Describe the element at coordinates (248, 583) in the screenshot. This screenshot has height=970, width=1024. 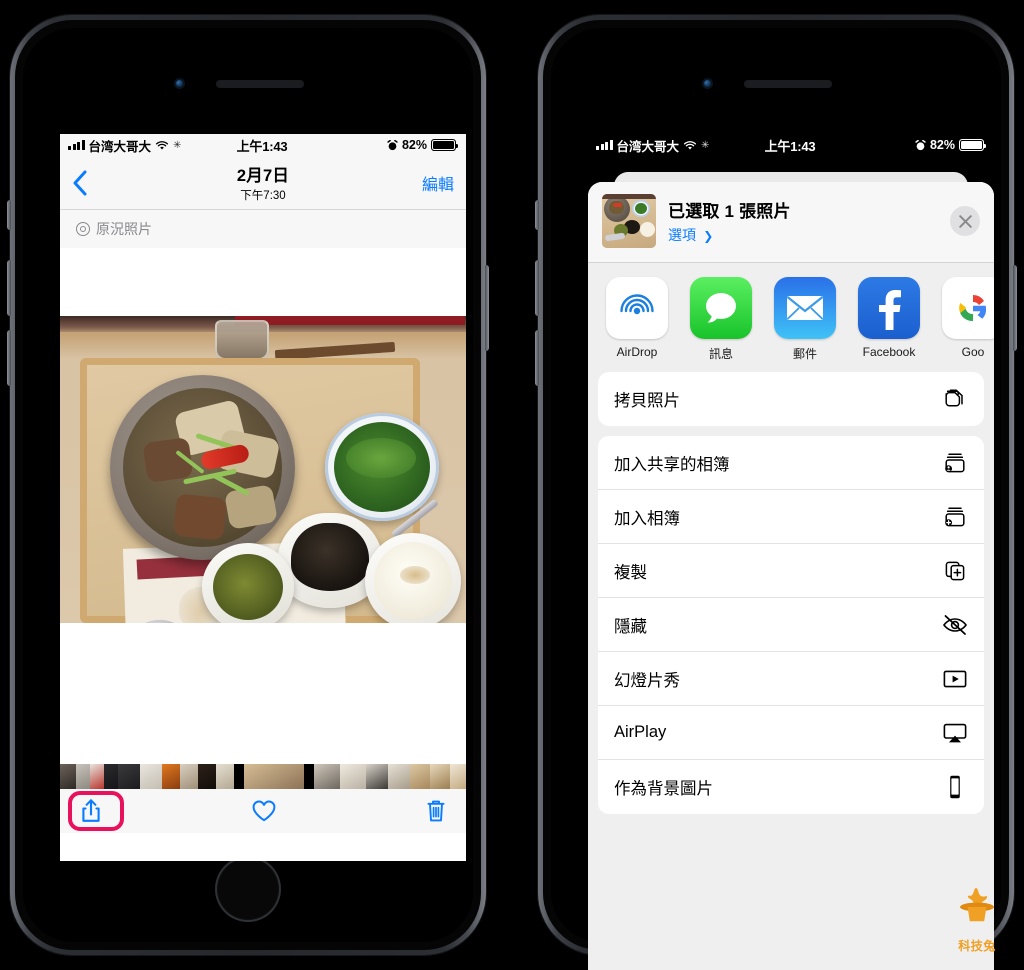
I see `photo-pickle-bowl` at that location.